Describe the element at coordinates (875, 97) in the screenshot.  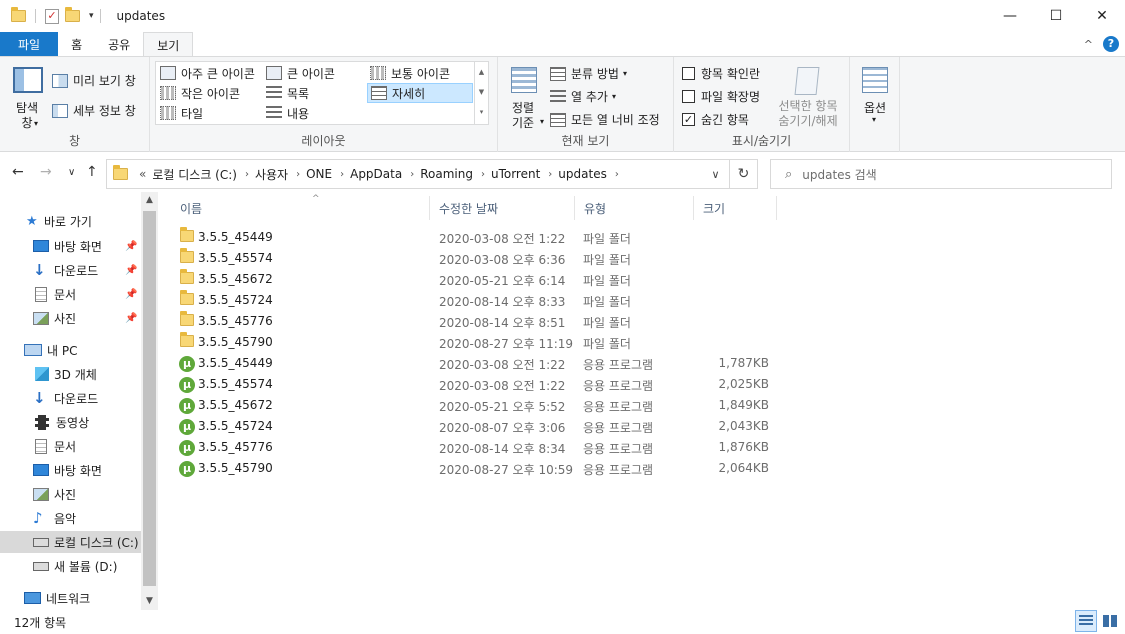
I see `options-button: 옵션 ▾` at that location.